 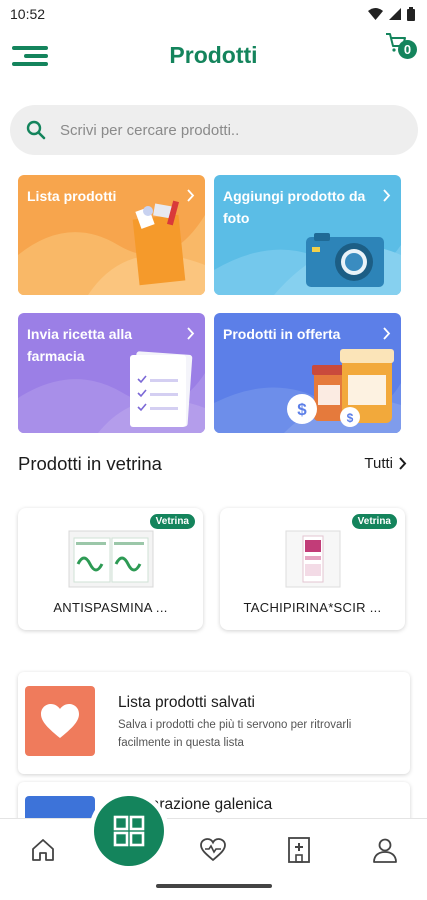 I want to click on grid-icon, so click(x=129, y=831).